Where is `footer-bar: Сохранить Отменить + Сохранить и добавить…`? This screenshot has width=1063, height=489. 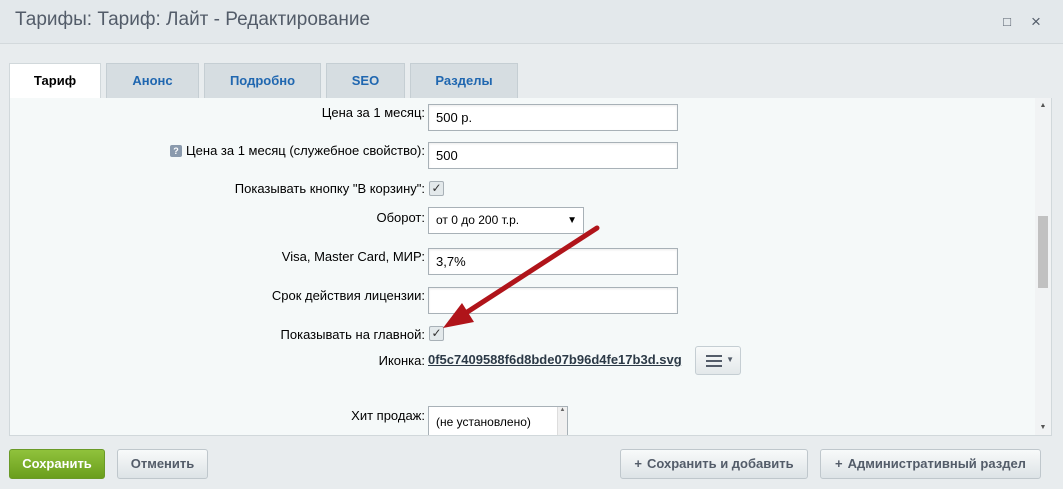
footer-bar: Сохранить Отменить + Сохранить и добавить… is located at coordinates (531, 462).